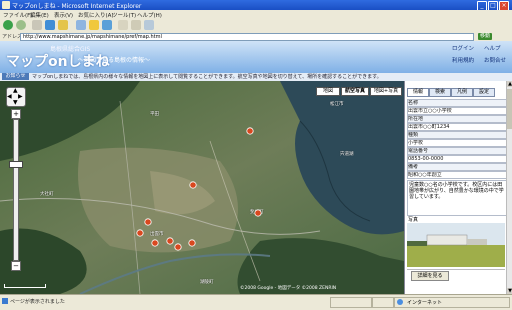 The width and height of the screenshot is (512, 310). Describe the element at coordinates (37, 25) in the screenshot. I see `stop-icon` at that location.